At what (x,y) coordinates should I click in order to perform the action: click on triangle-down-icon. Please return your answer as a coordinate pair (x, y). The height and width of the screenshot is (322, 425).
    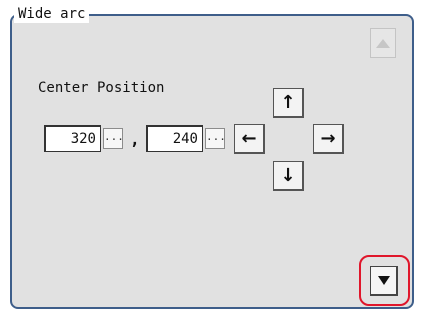
    Looking at the image, I should click on (383, 280).